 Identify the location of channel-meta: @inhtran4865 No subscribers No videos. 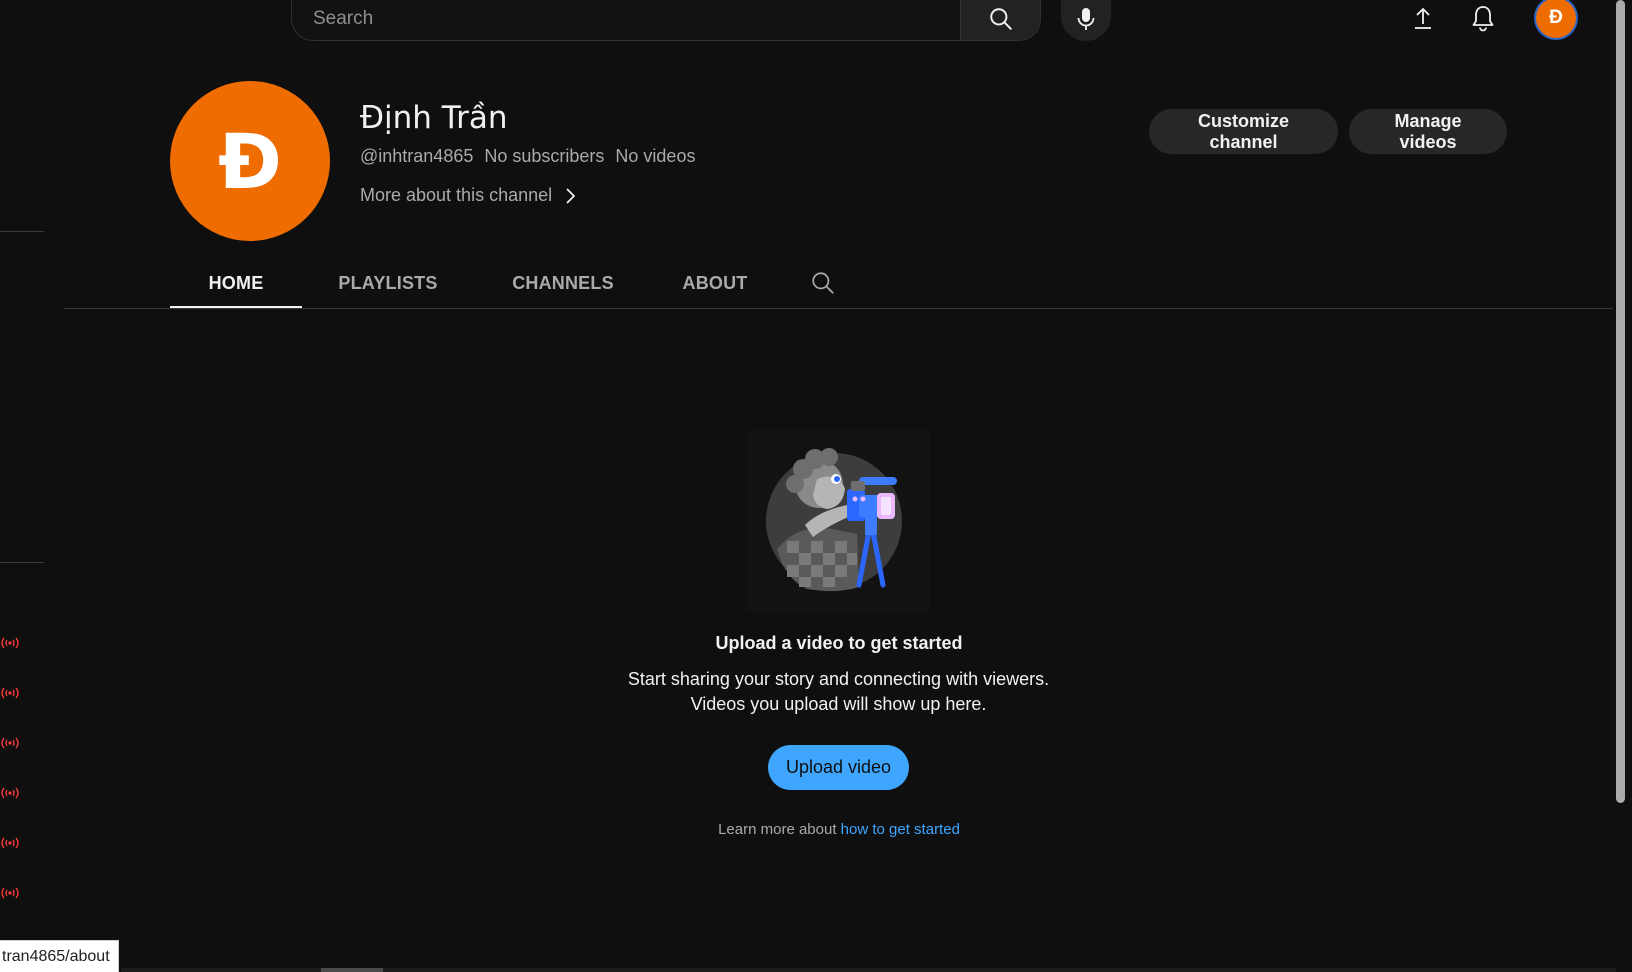
(527, 156).